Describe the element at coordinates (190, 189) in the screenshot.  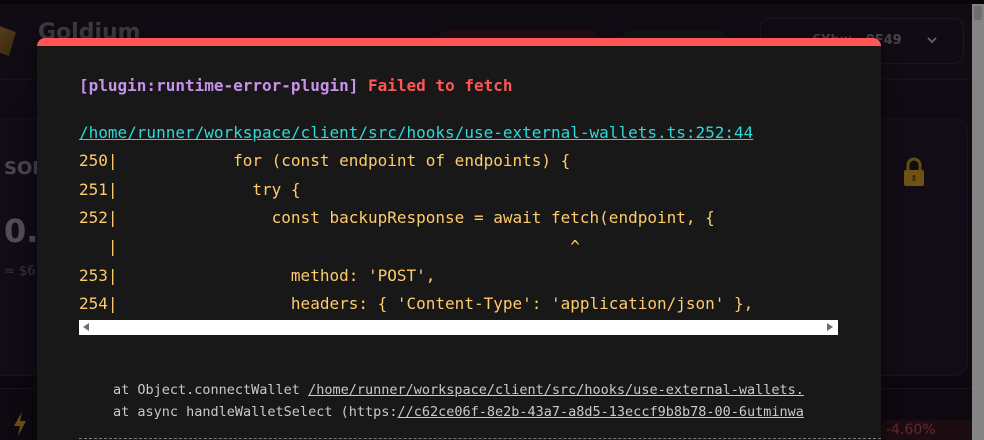
I see `code-line: 251| try {` at that location.